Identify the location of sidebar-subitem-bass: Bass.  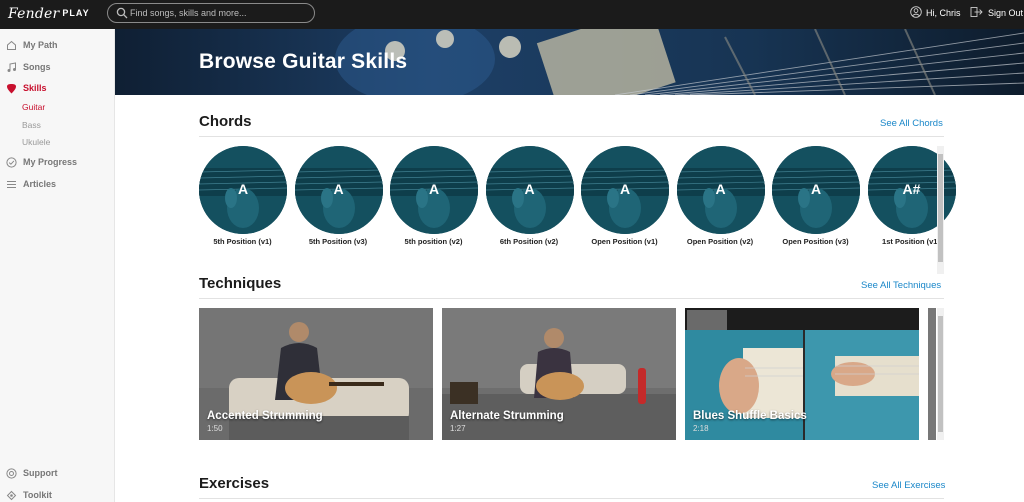
(31, 125).